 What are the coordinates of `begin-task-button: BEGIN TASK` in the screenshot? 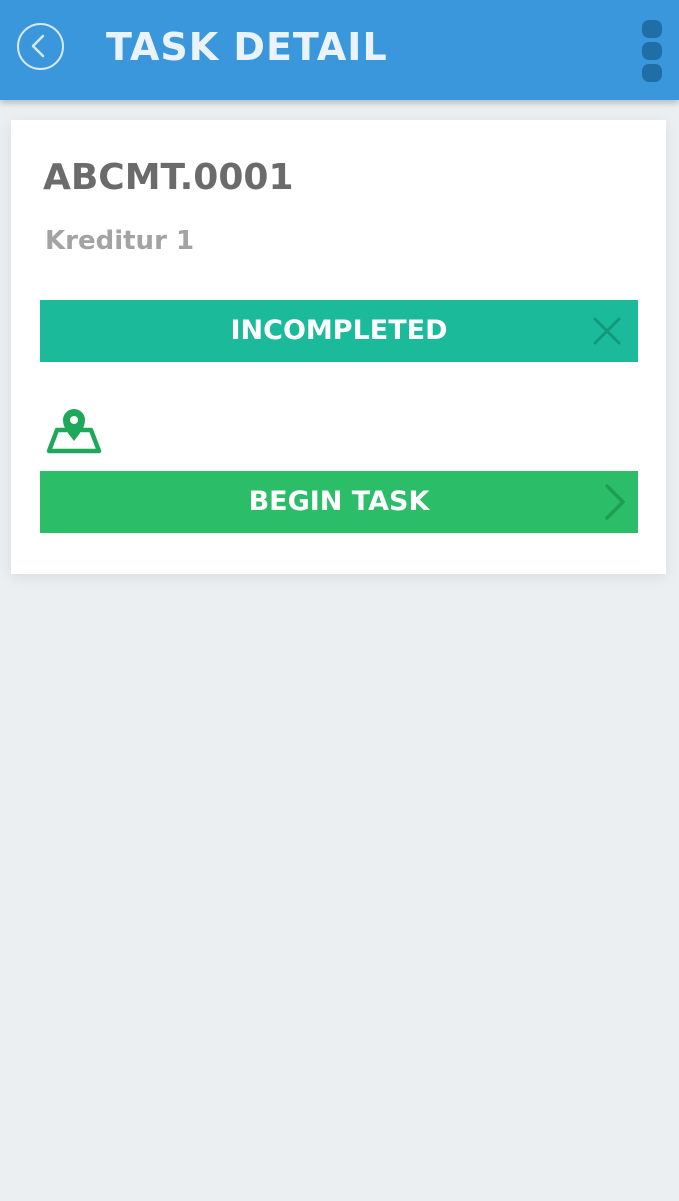 It's located at (339, 502).